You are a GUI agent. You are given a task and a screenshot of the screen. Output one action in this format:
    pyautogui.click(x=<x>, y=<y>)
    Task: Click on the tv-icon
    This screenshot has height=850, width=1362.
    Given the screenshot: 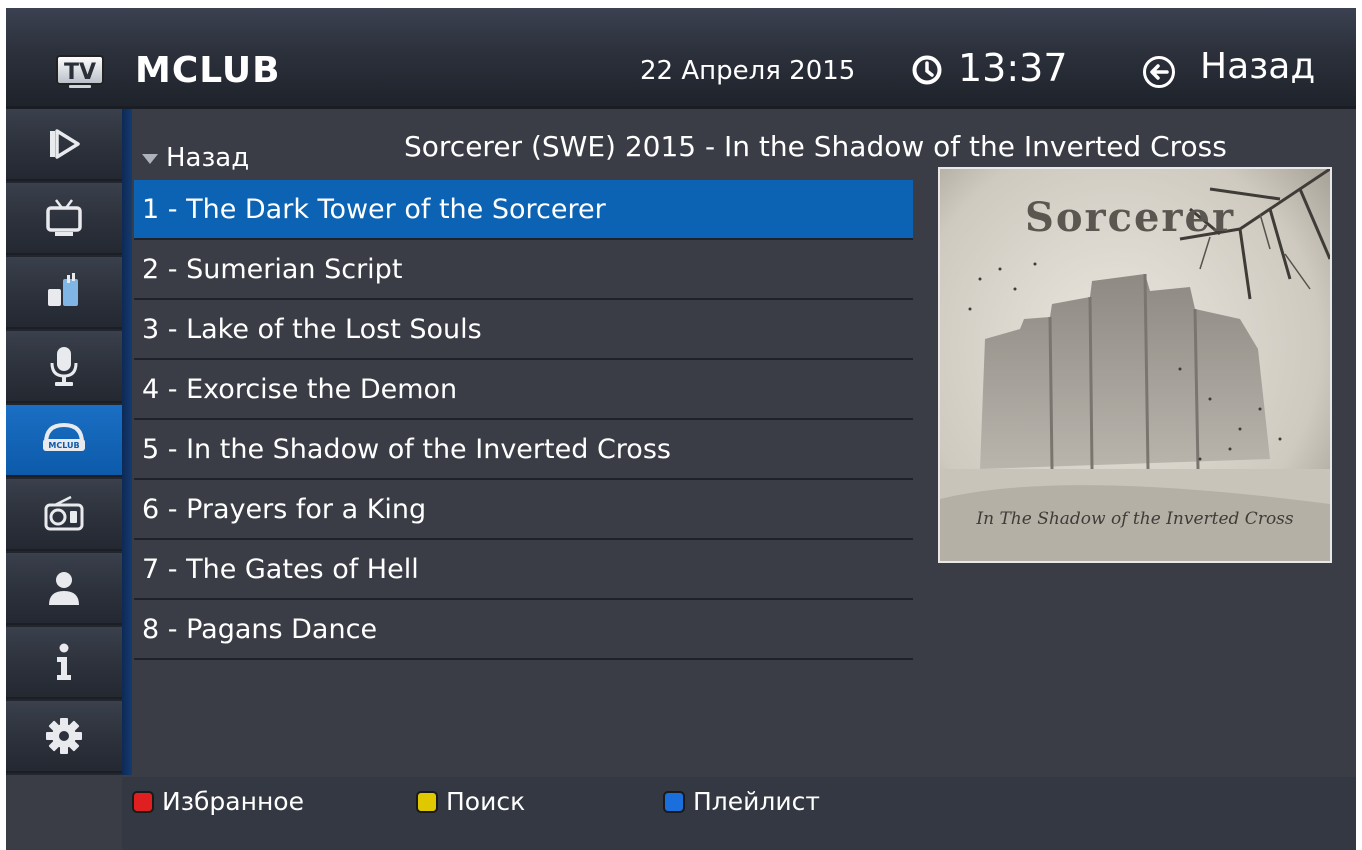 What is the action you would take?
    pyautogui.click(x=64, y=217)
    